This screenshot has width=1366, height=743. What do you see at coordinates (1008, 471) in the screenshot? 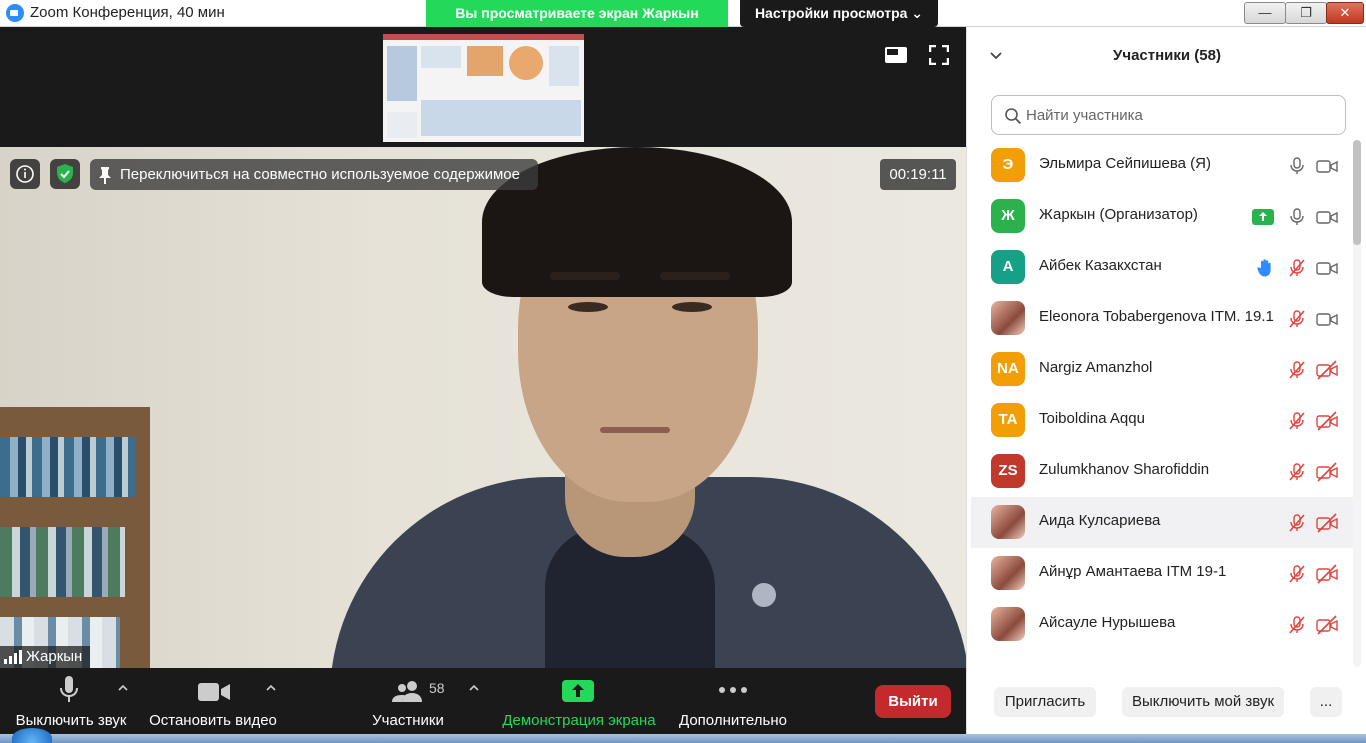
I see `participant-avatar: ZS` at bounding box center [1008, 471].